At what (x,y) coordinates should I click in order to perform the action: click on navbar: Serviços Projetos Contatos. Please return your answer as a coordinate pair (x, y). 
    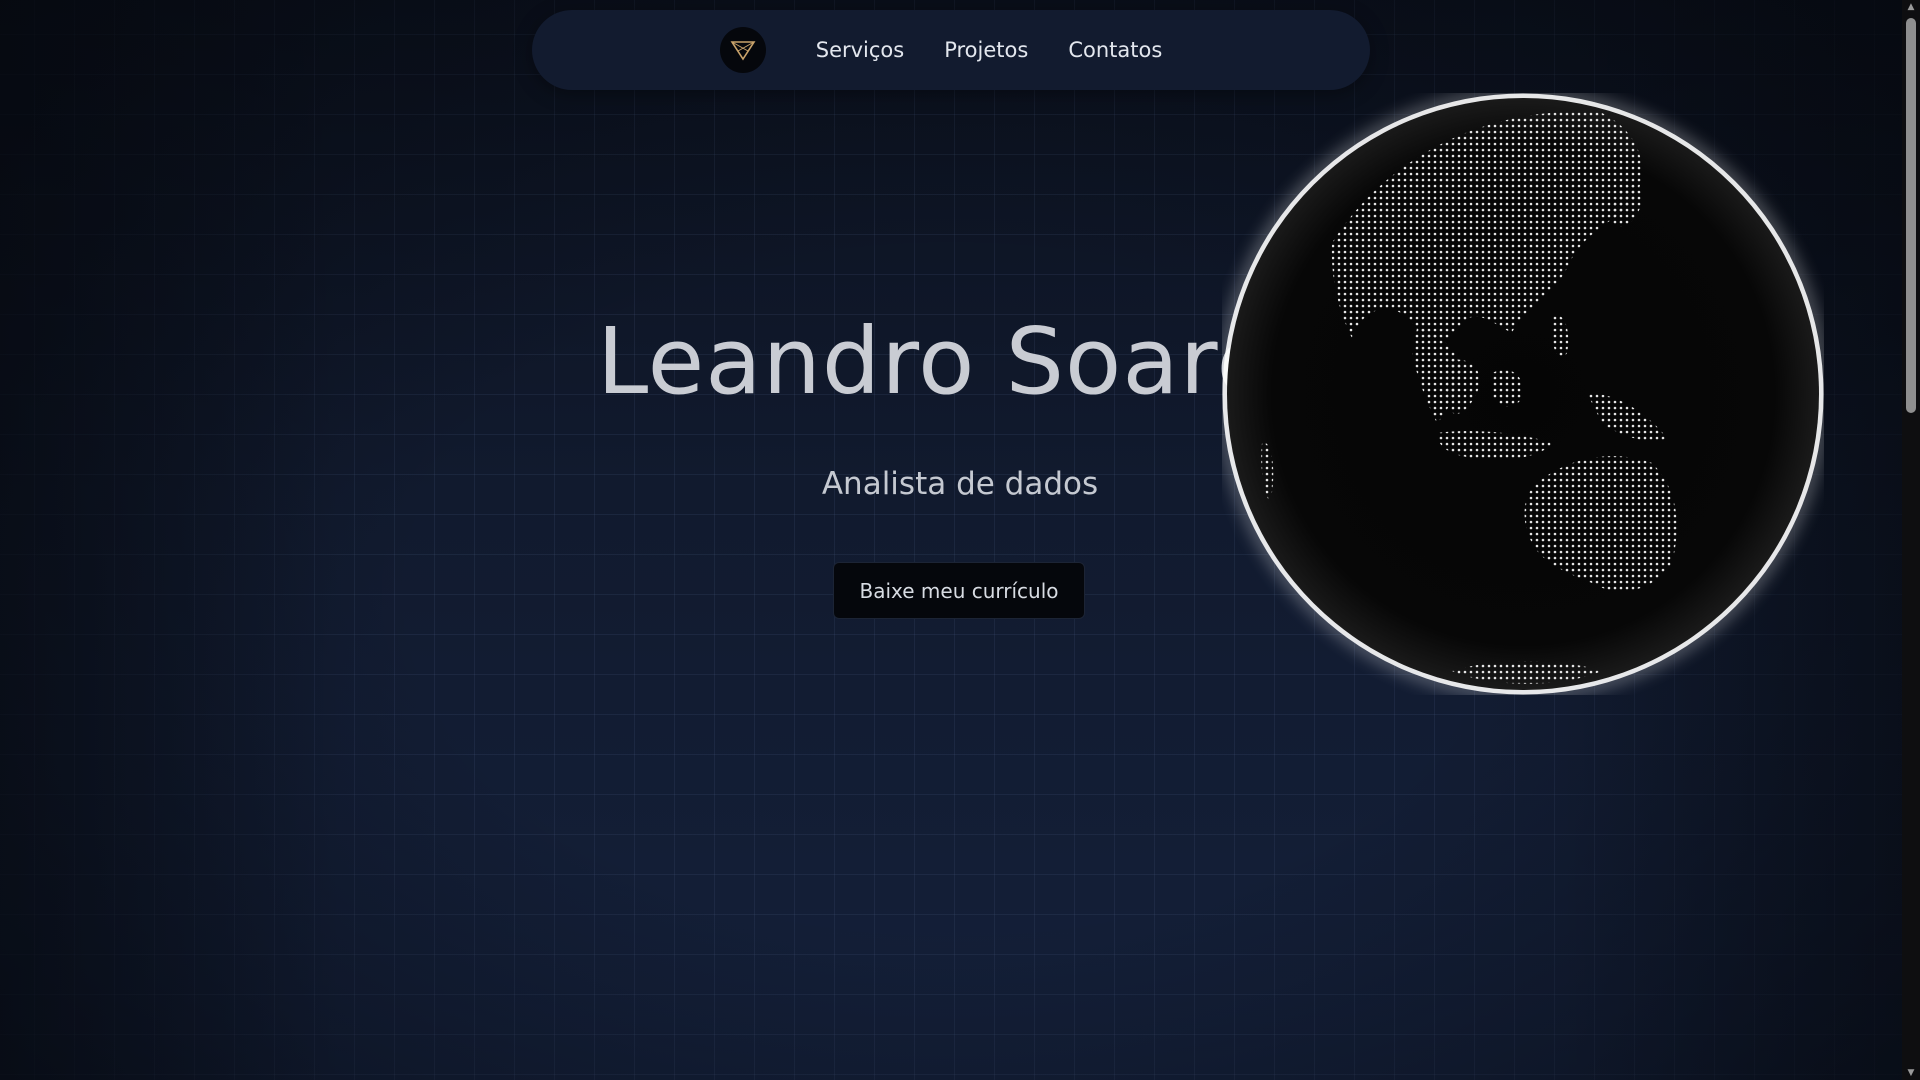
    Looking at the image, I should click on (951, 50).